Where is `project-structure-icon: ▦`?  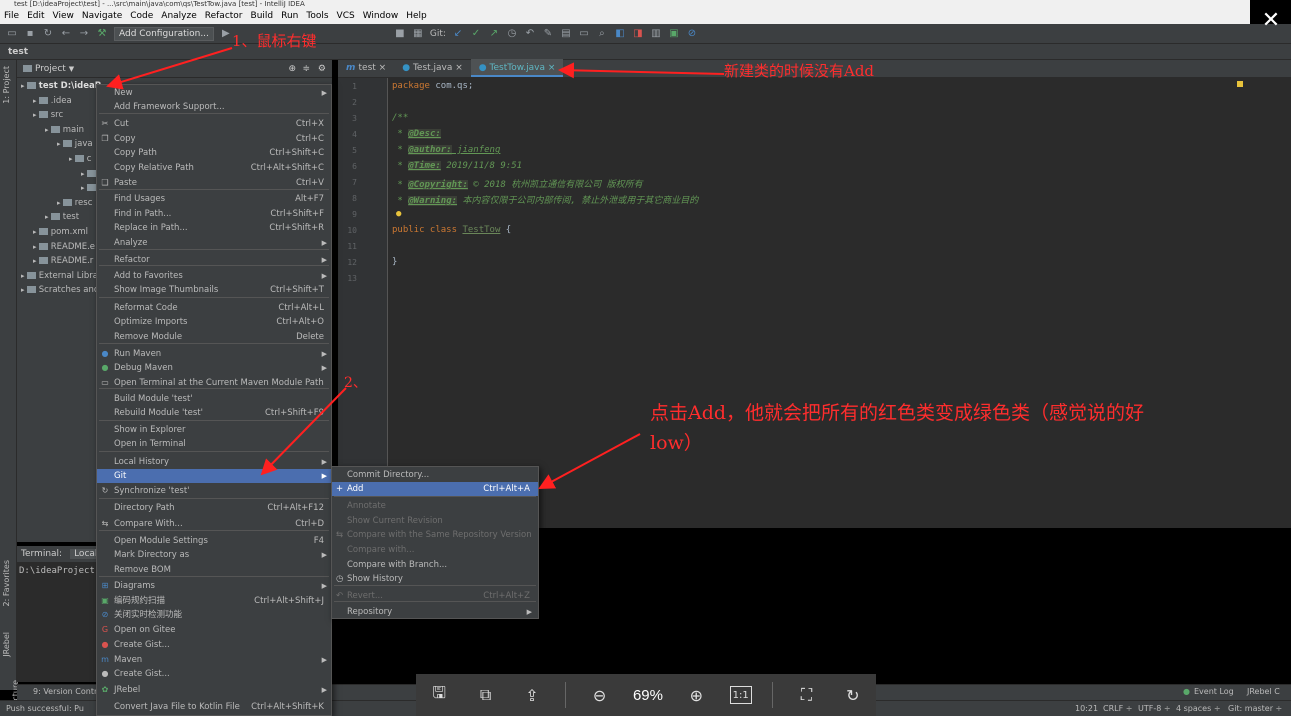 project-structure-icon: ▦ is located at coordinates (418, 34).